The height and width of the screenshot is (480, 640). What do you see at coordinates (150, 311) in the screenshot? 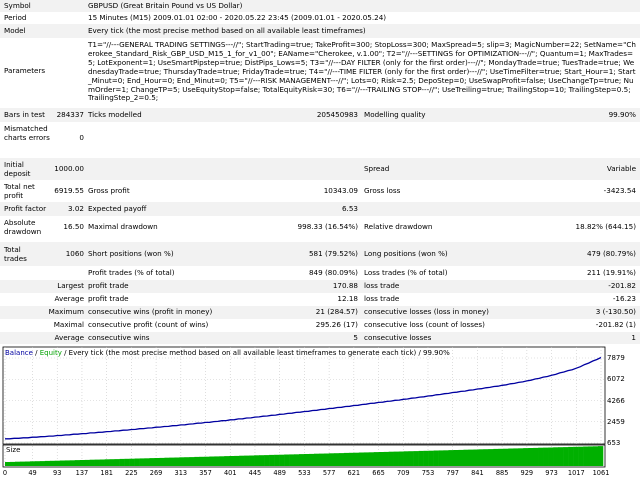
I see `maxwins-label: consecutive wins (profit in money)` at bounding box center [150, 311].